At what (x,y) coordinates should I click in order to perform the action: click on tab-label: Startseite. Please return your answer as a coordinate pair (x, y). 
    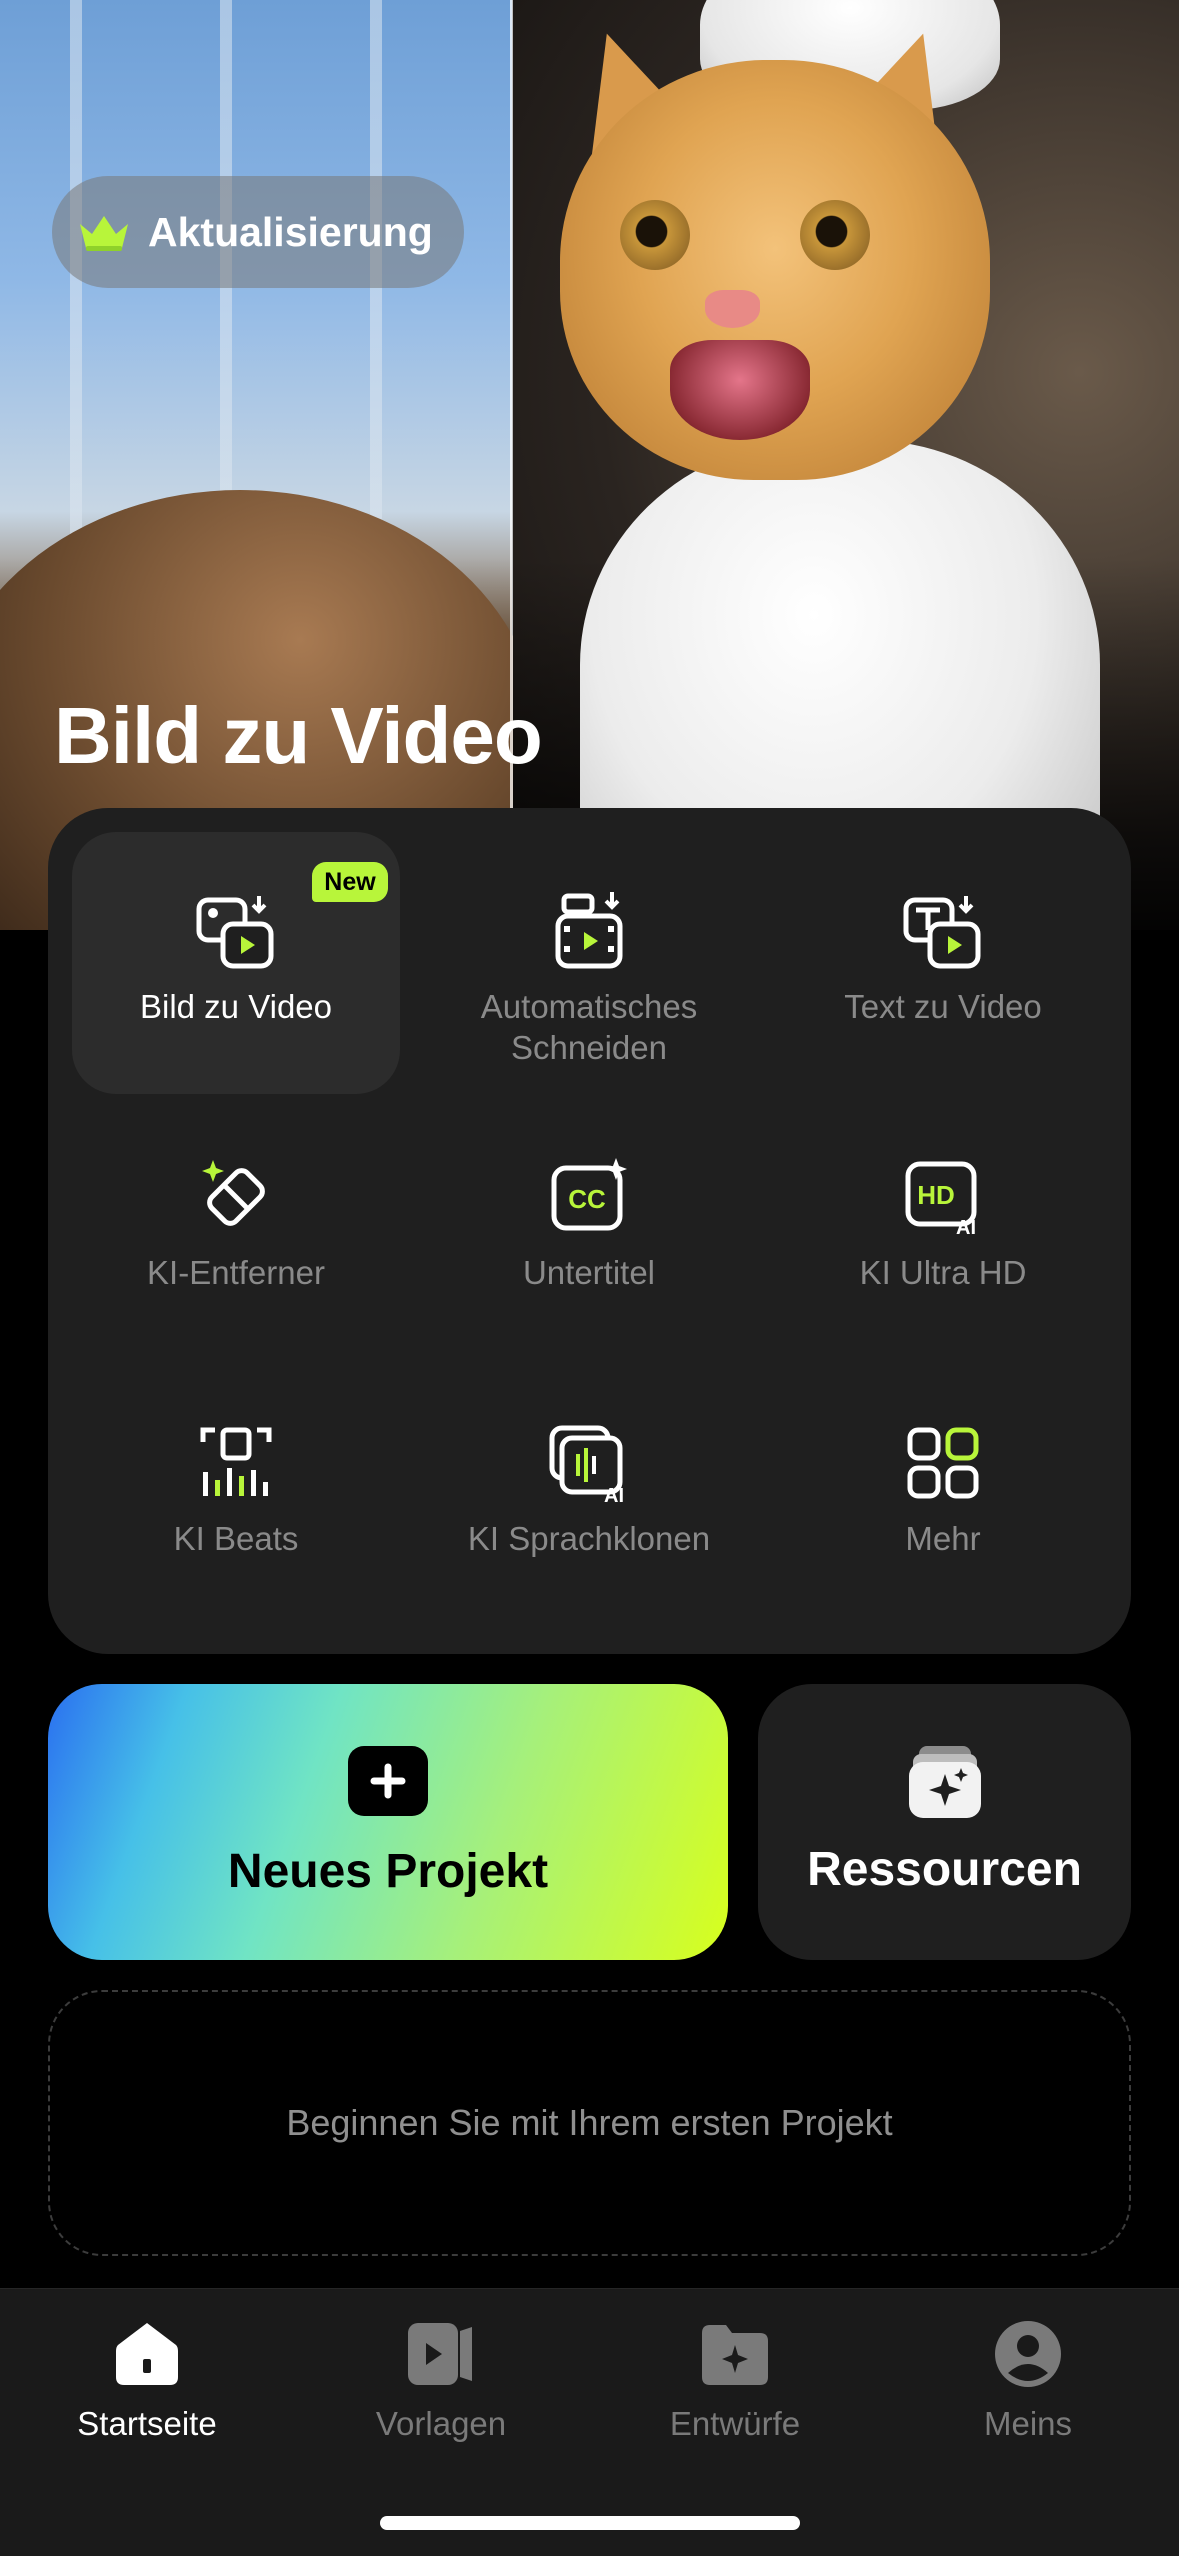
    Looking at the image, I should click on (147, 2423).